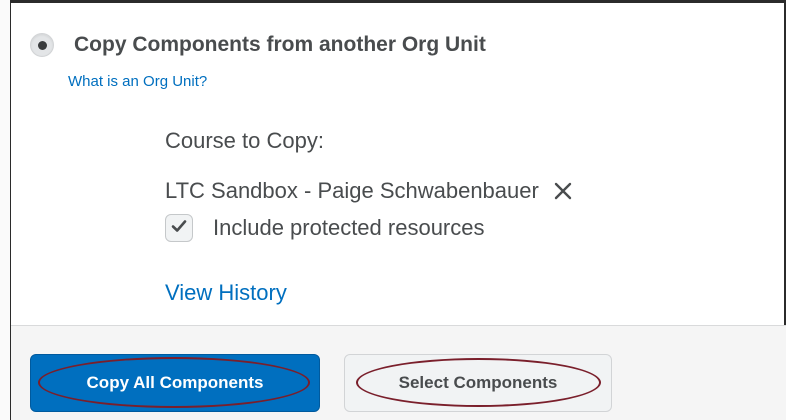 The height and width of the screenshot is (420, 786). I want to click on radio-dot, so click(42, 45).